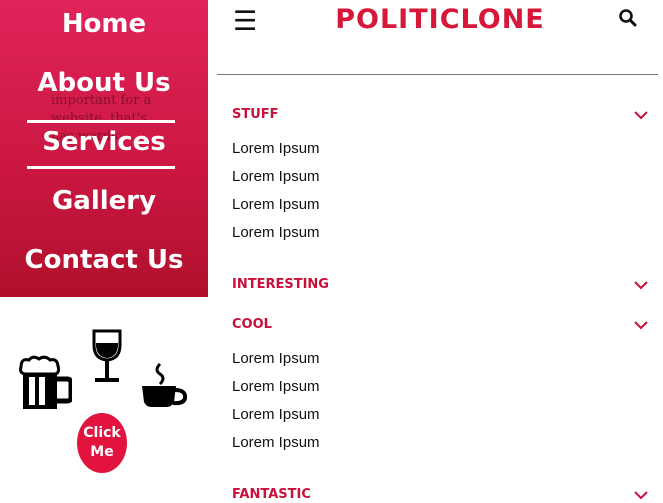  I want to click on hamburger-menu-icon: ☰, so click(245, 21).